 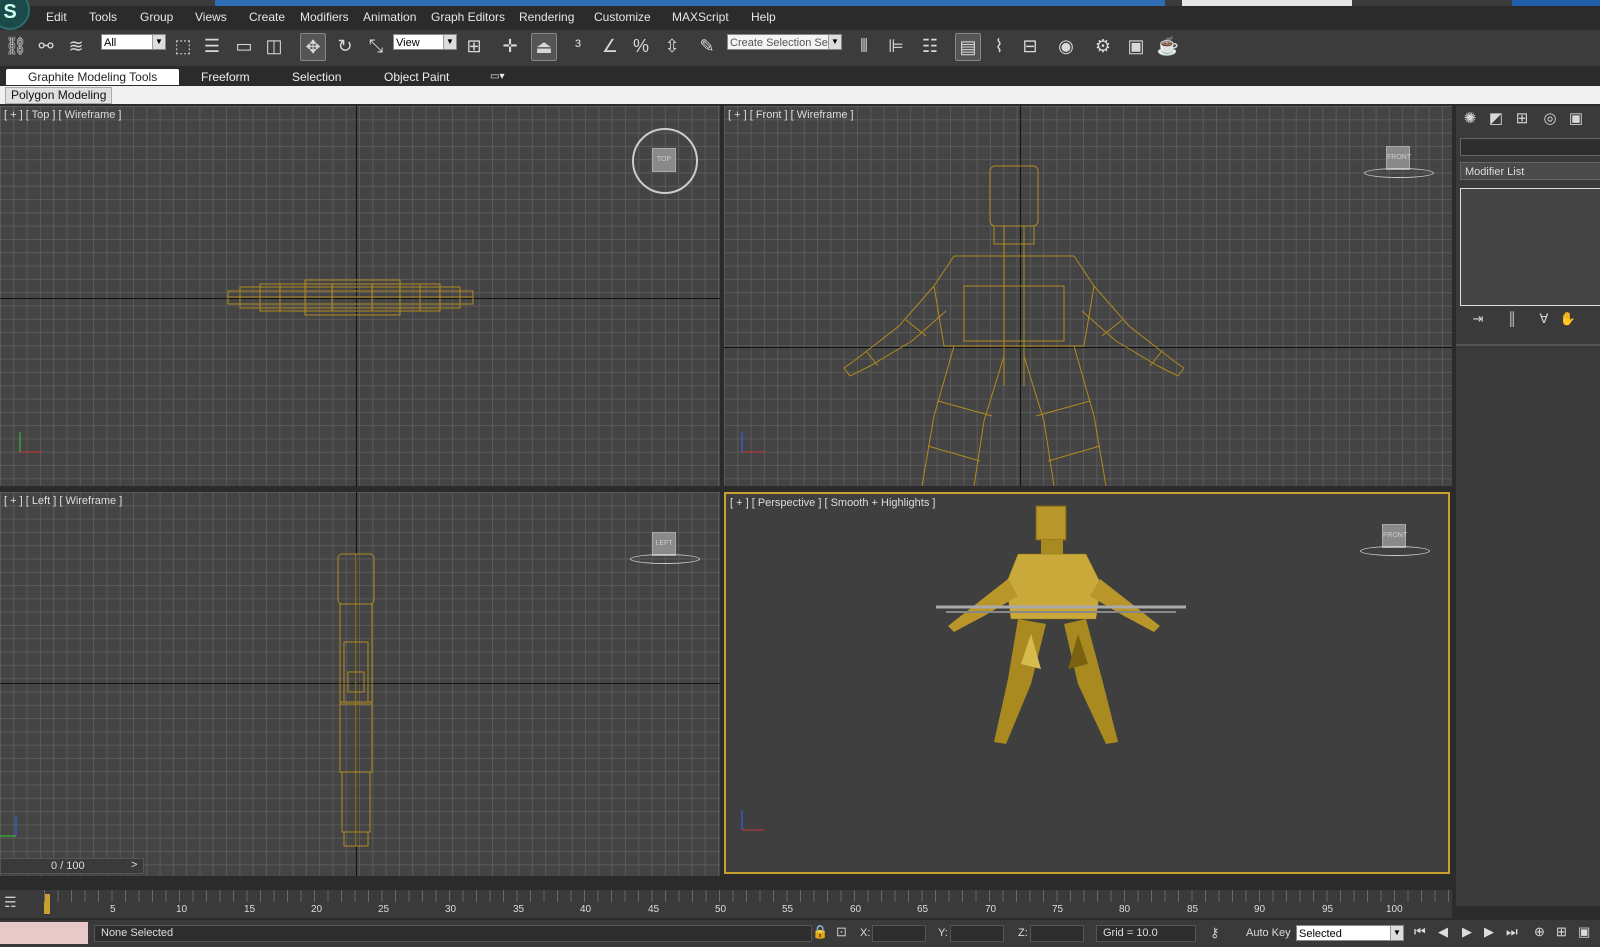 I want to click on schematic-view-icon: ⊟, so click(x=1030, y=46).